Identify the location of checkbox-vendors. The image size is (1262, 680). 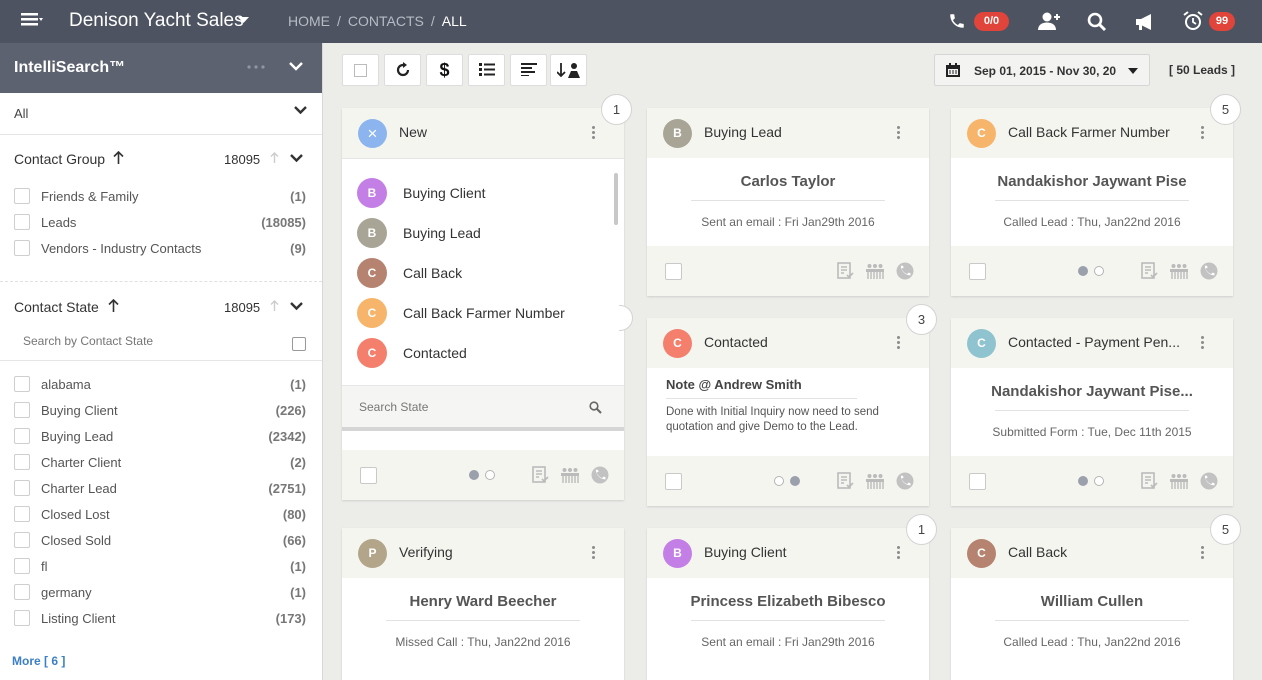
(22, 248).